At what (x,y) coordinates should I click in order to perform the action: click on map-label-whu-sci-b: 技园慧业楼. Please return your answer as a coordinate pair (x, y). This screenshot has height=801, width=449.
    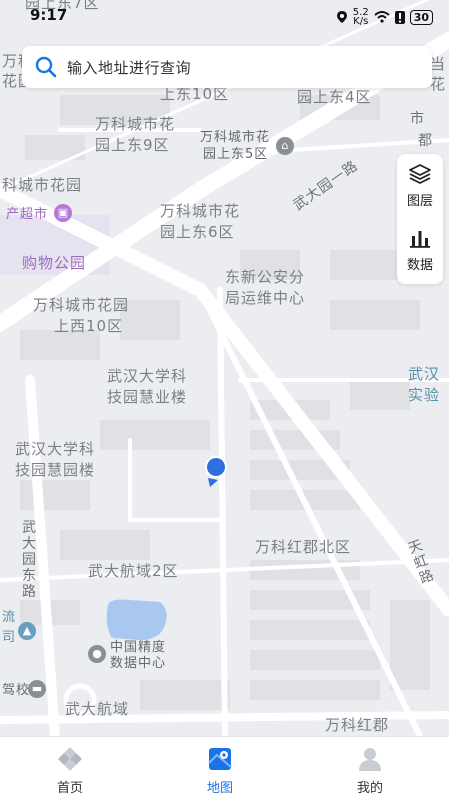
    Looking at the image, I should click on (147, 397).